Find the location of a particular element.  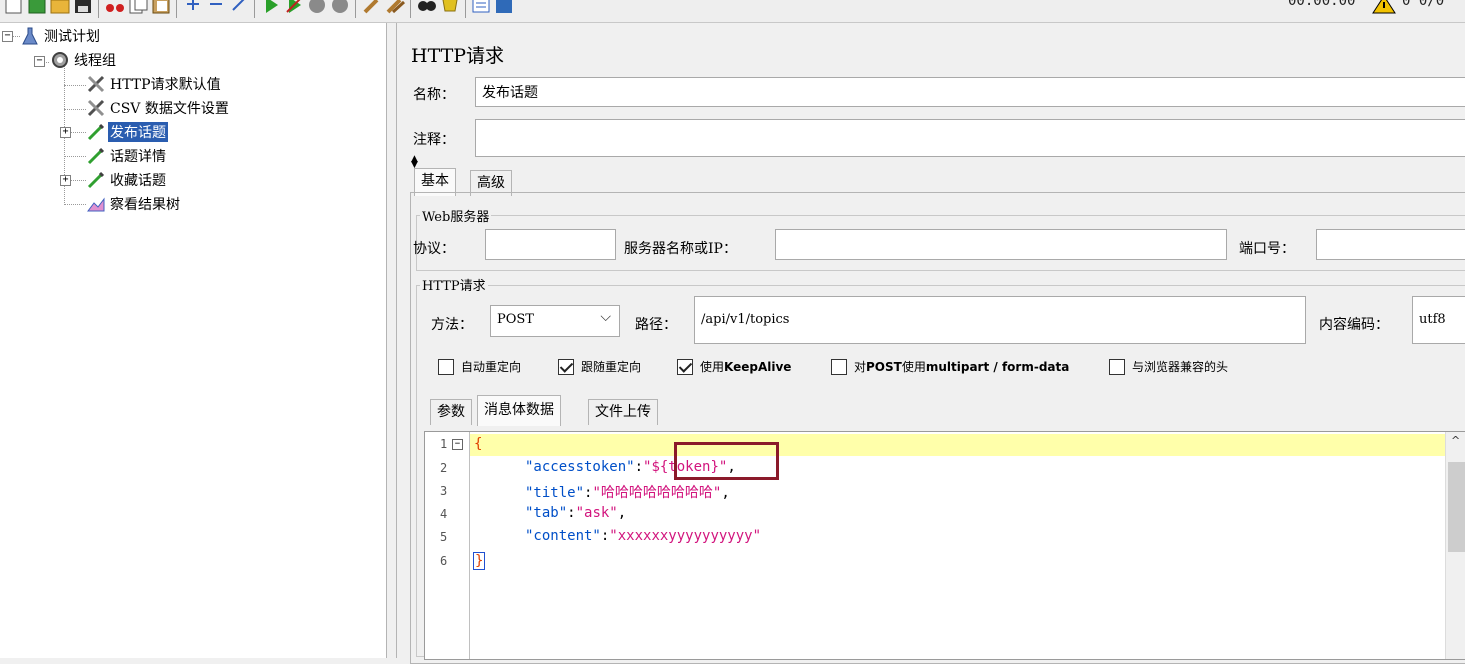

comment-field is located at coordinates (970, 138).